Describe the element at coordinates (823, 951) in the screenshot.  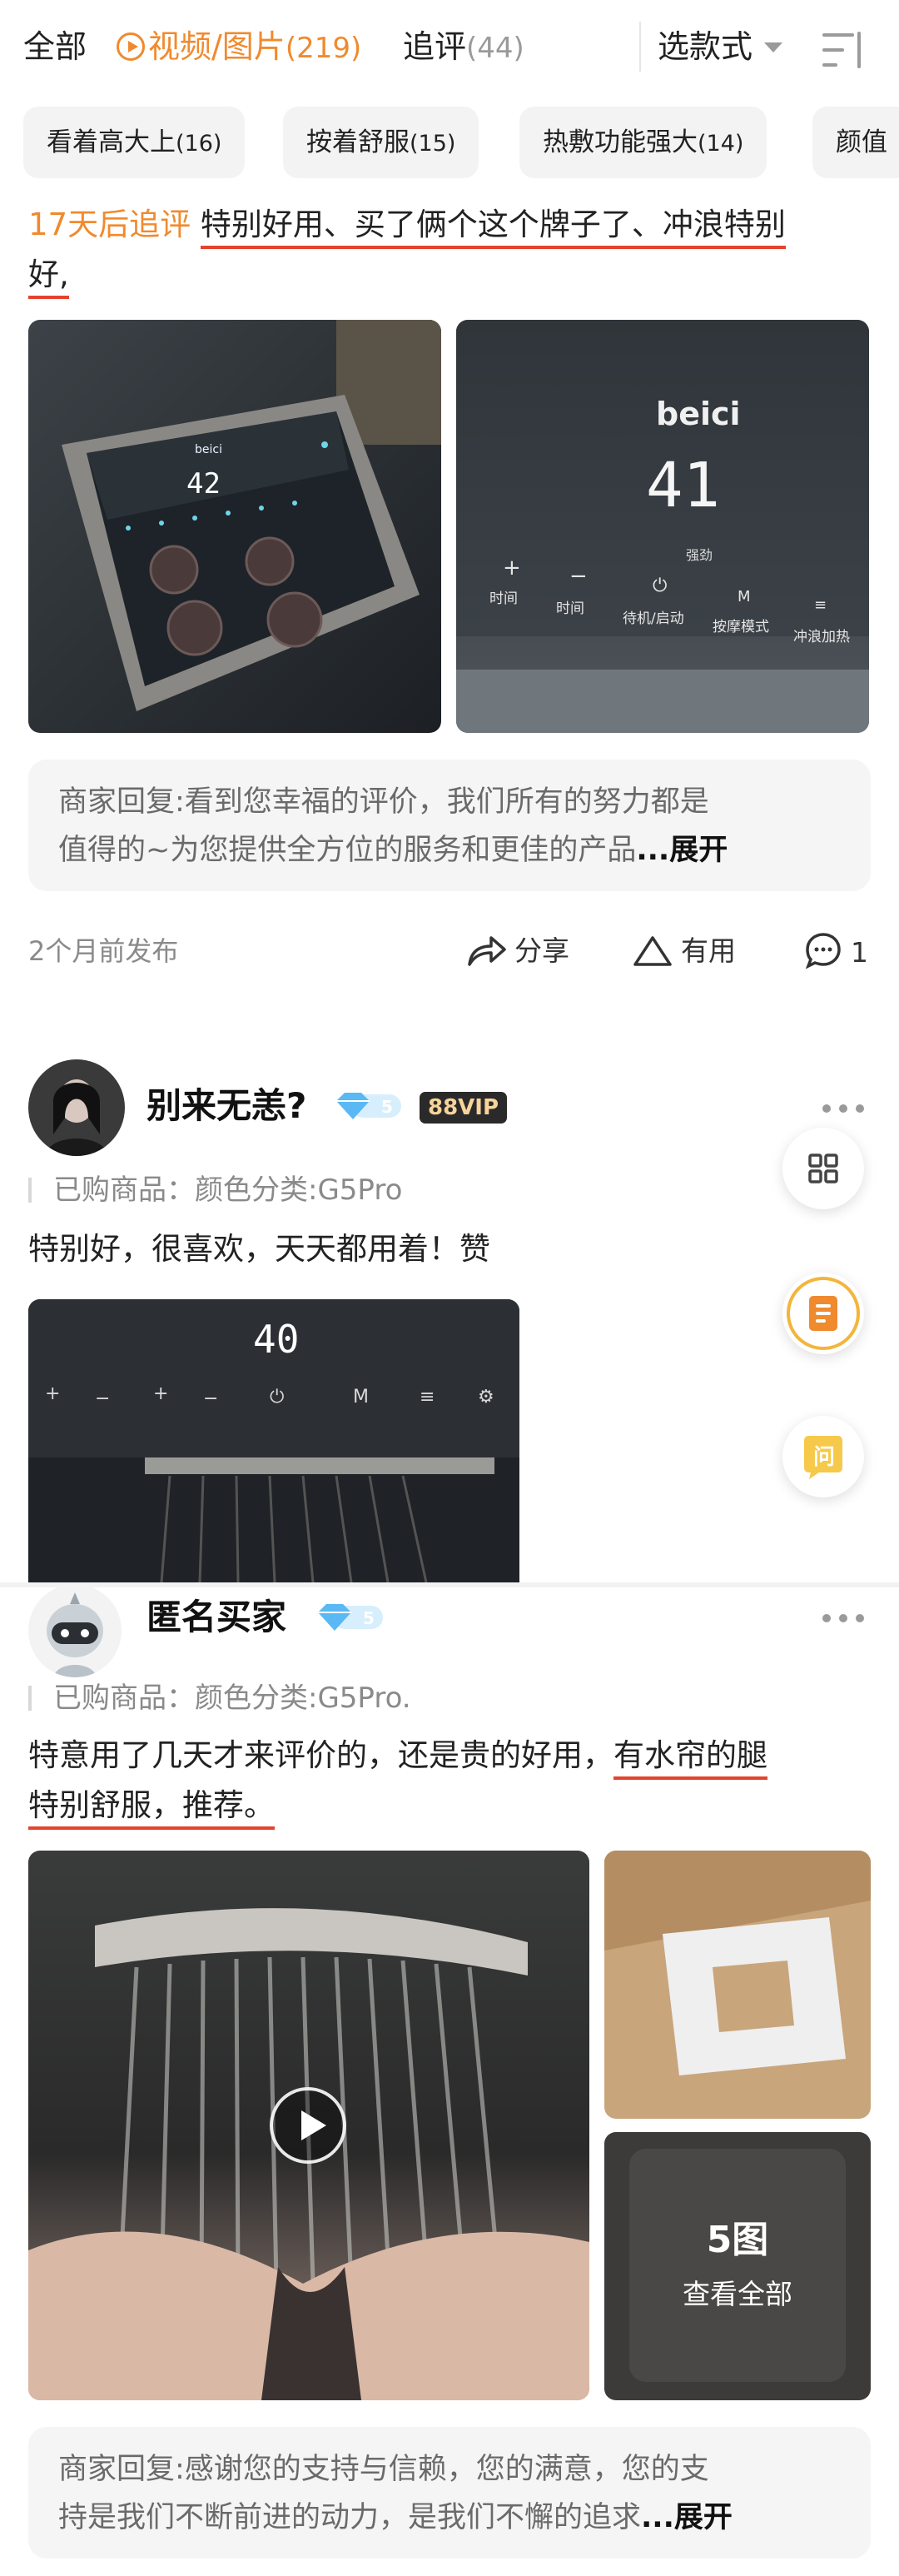
I see `comment-icon` at that location.